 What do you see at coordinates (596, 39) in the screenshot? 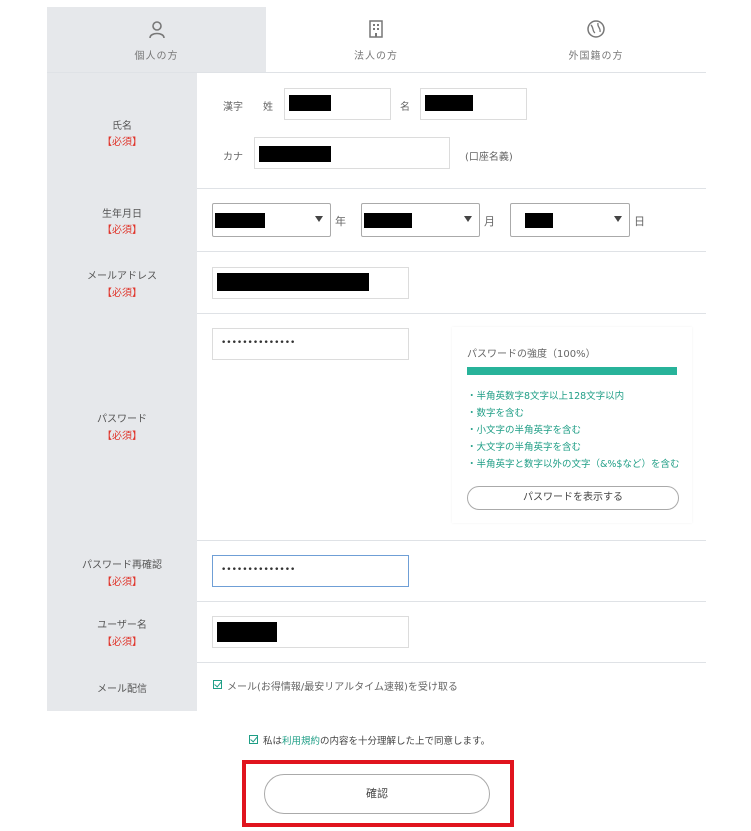
I see `tab-foreign: 外国籍の方` at bounding box center [596, 39].